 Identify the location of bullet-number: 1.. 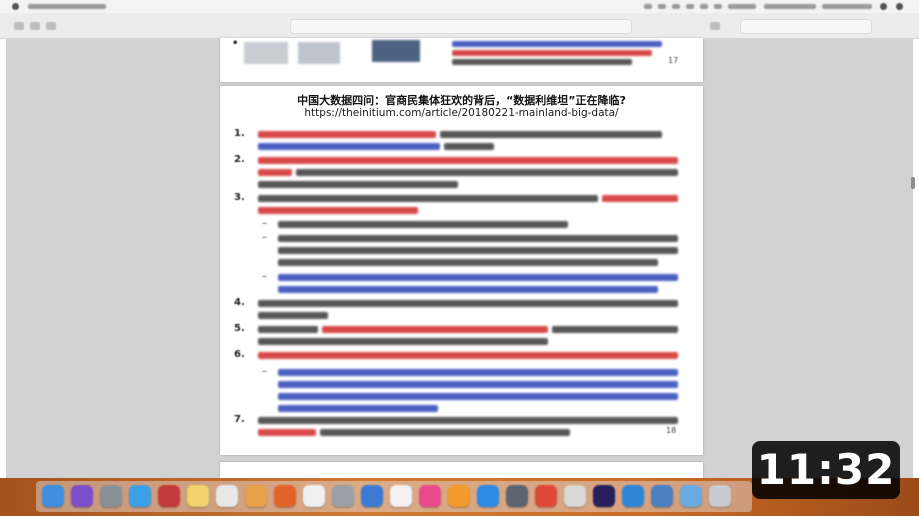
(239, 133).